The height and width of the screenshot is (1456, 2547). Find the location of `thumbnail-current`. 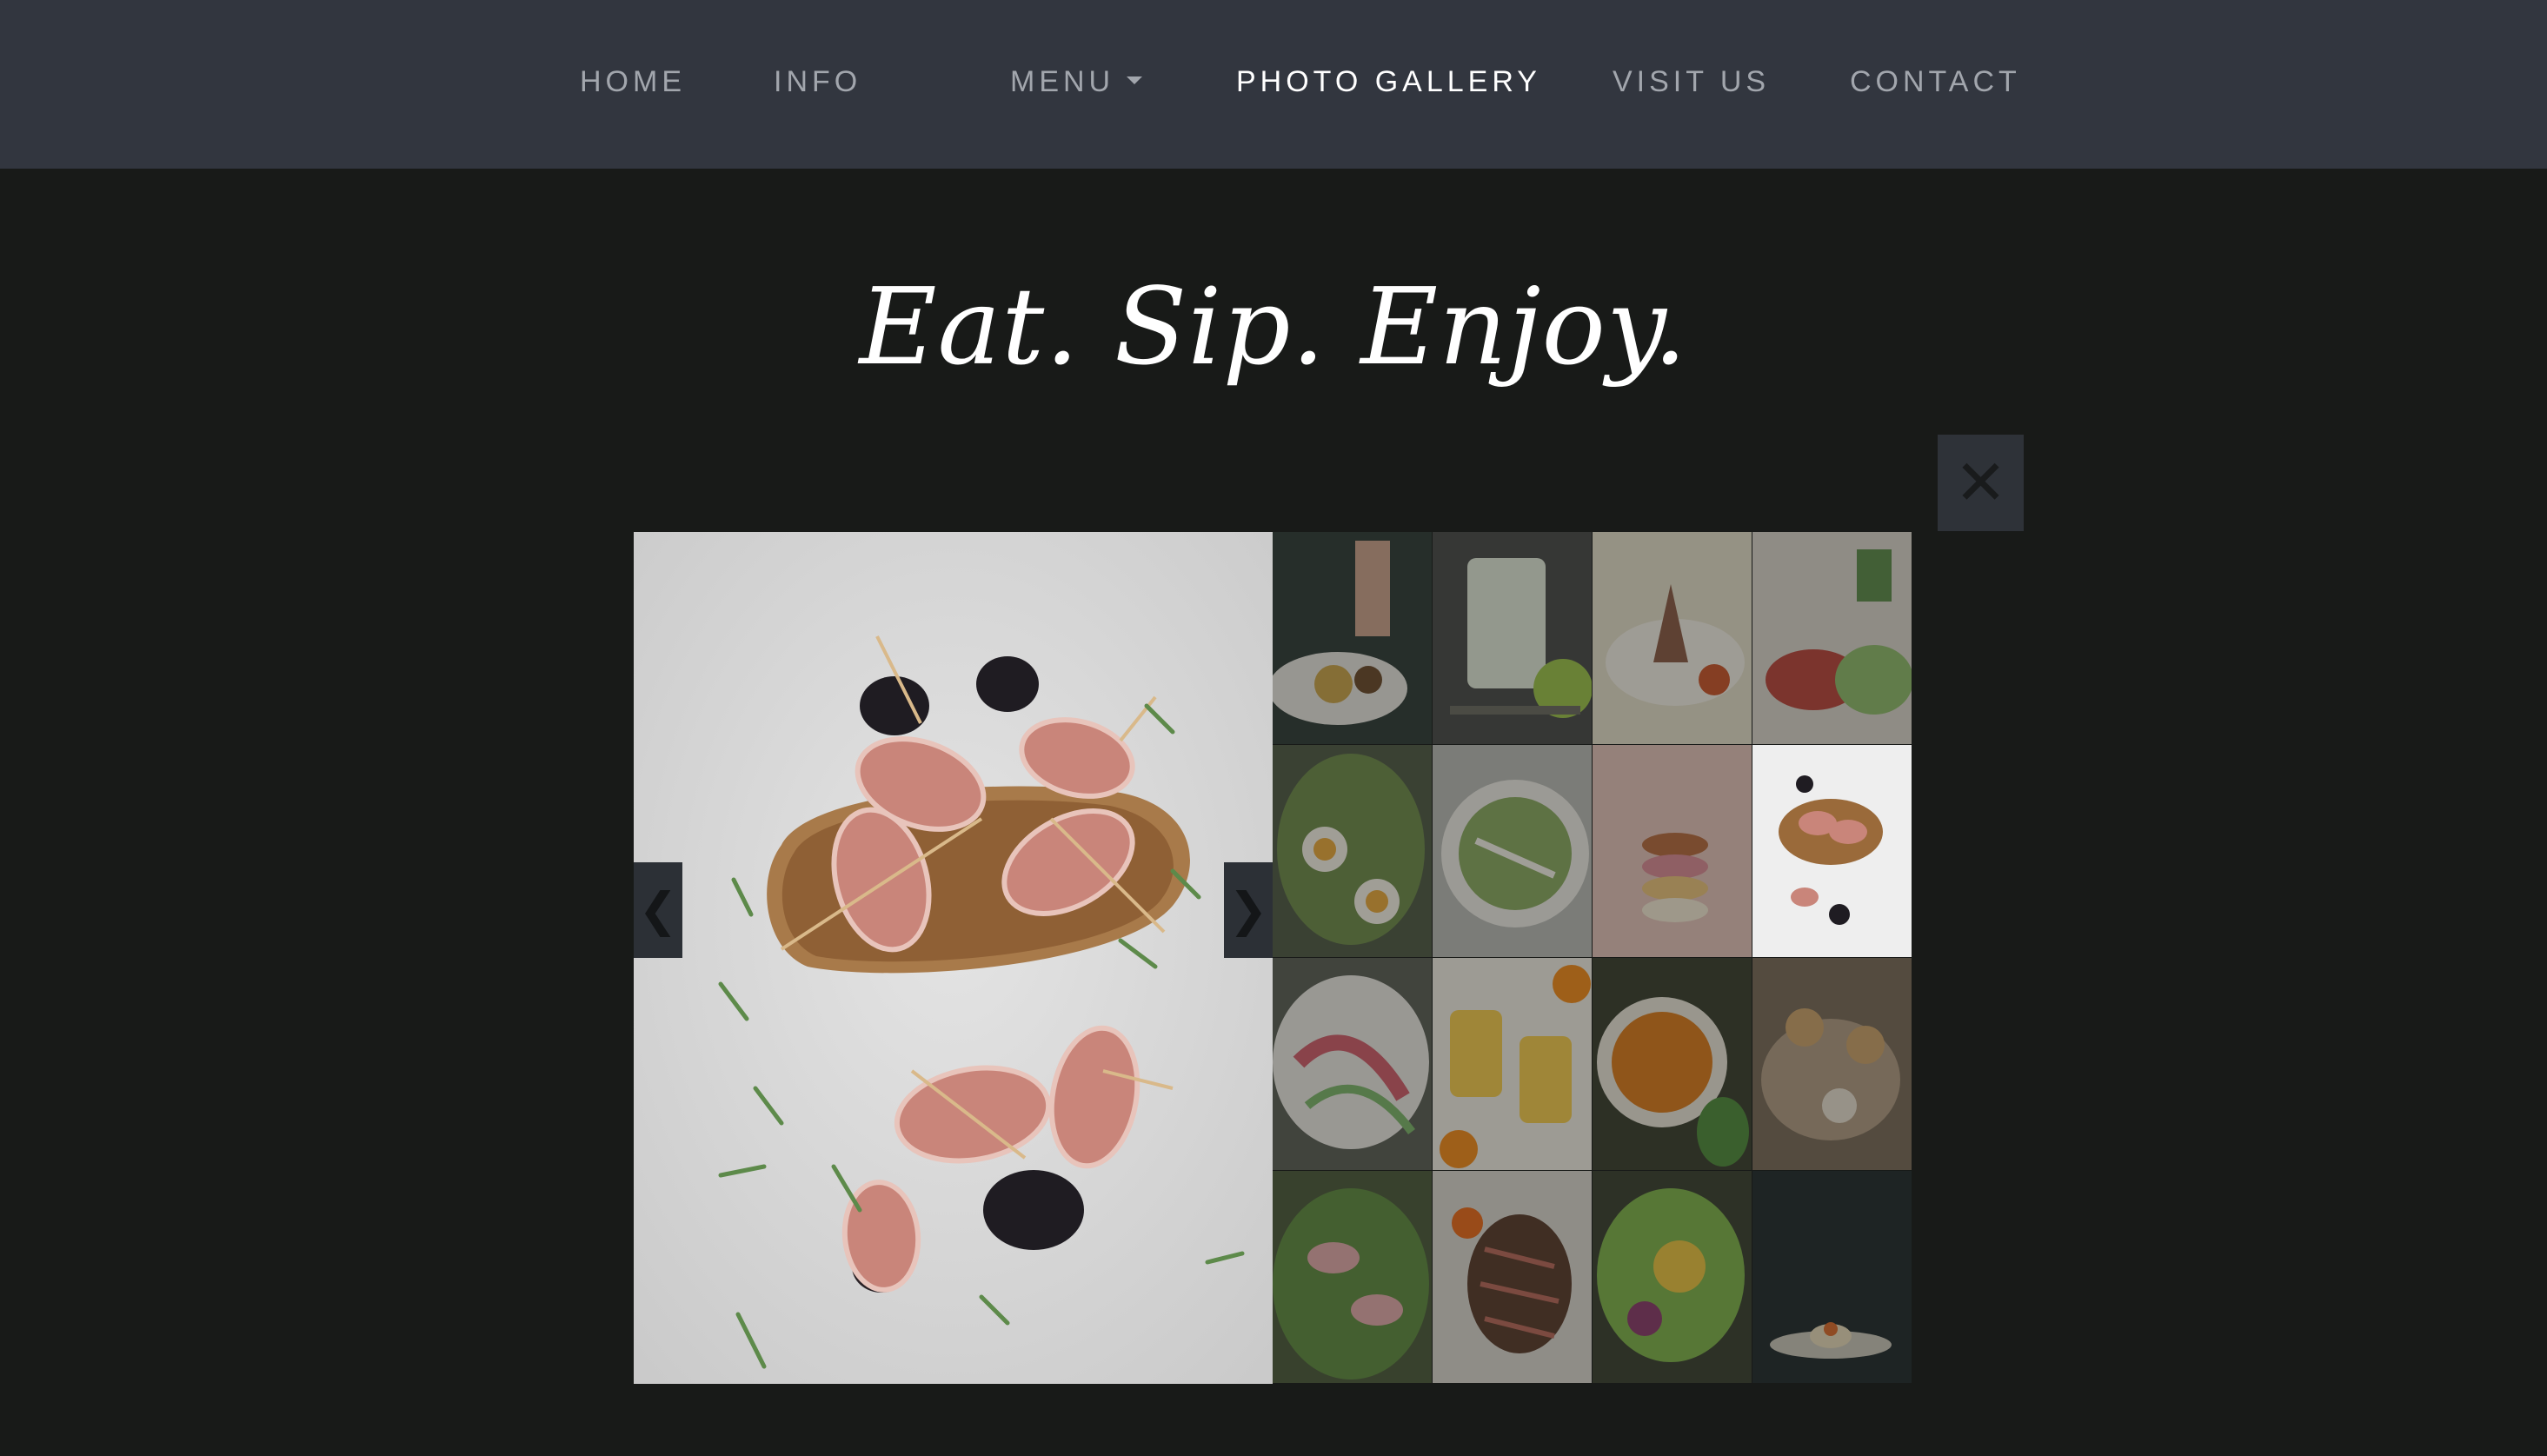

thumbnail-current is located at coordinates (1832, 851).